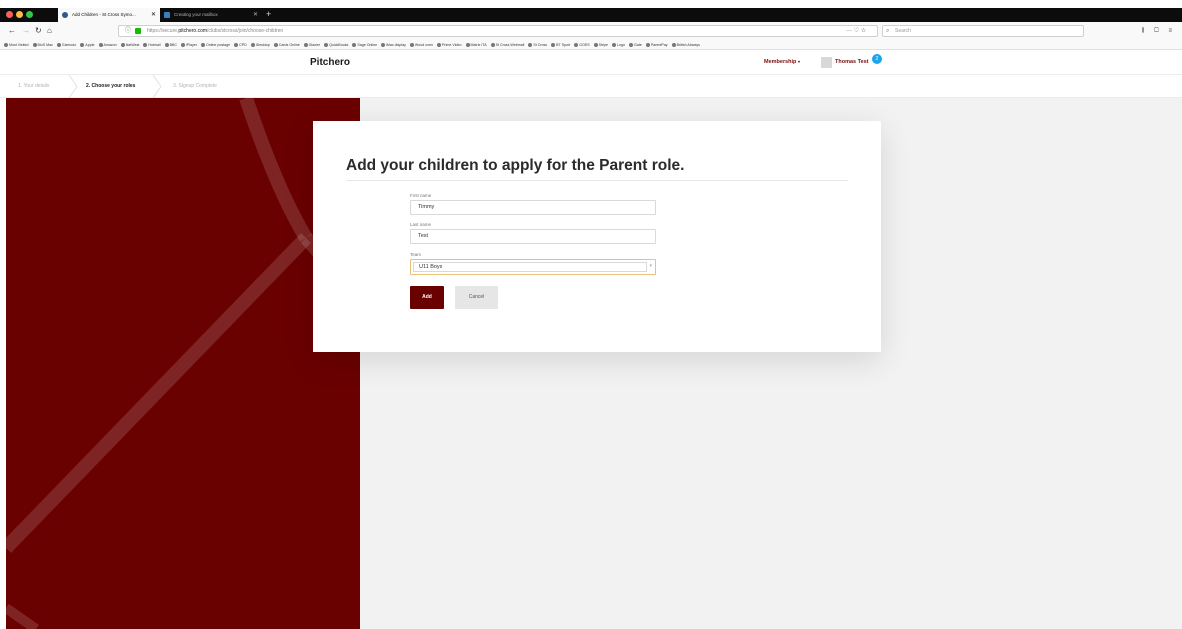 The width and height of the screenshot is (1182, 629). Describe the element at coordinates (193, 31) in the screenshot. I see `url-host: pitchero.com` at that location.